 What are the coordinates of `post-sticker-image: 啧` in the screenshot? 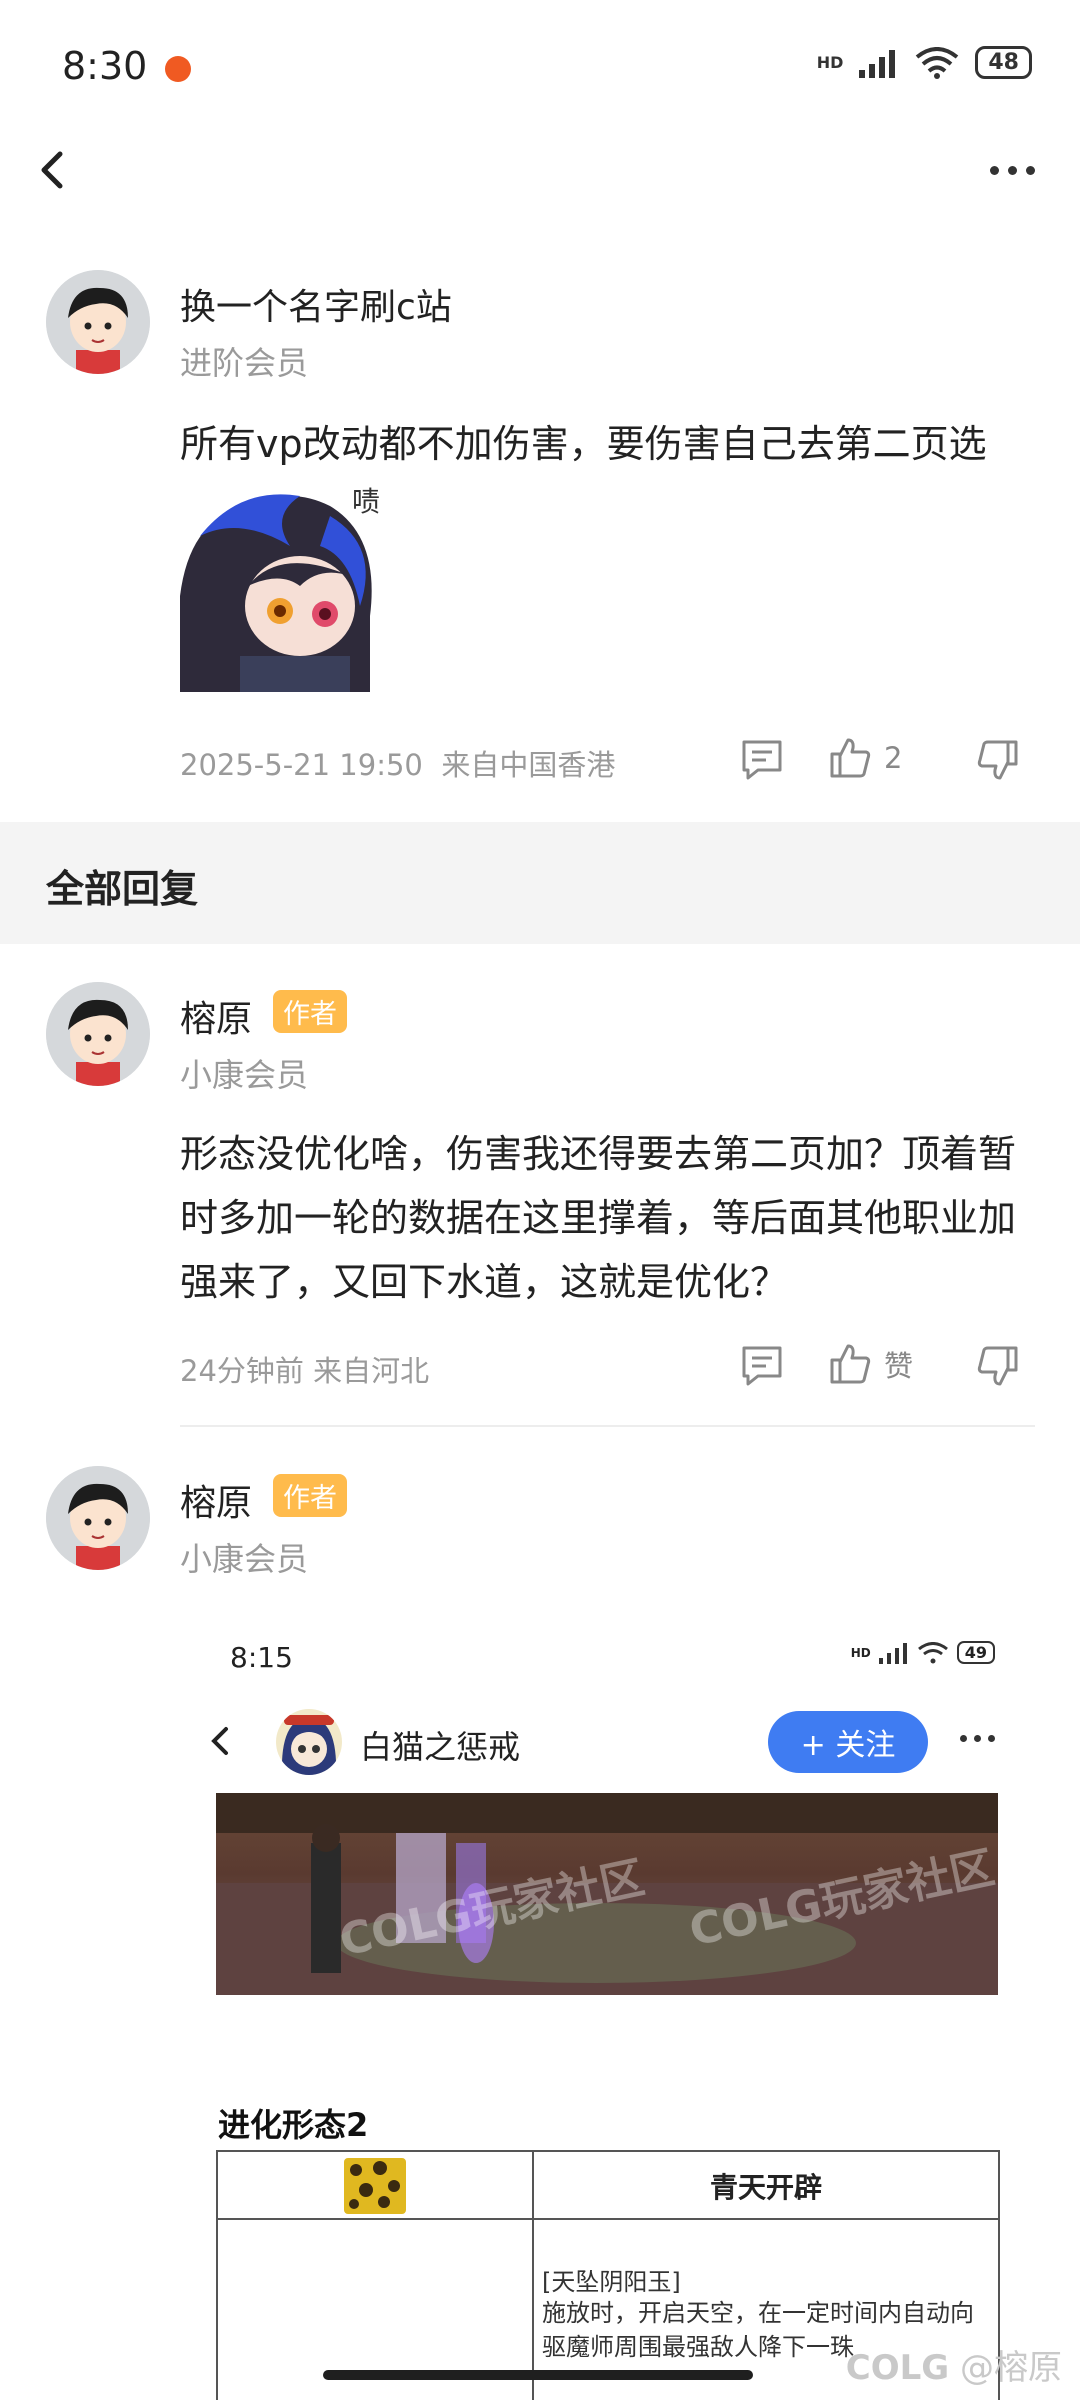 It's located at (288, 584).